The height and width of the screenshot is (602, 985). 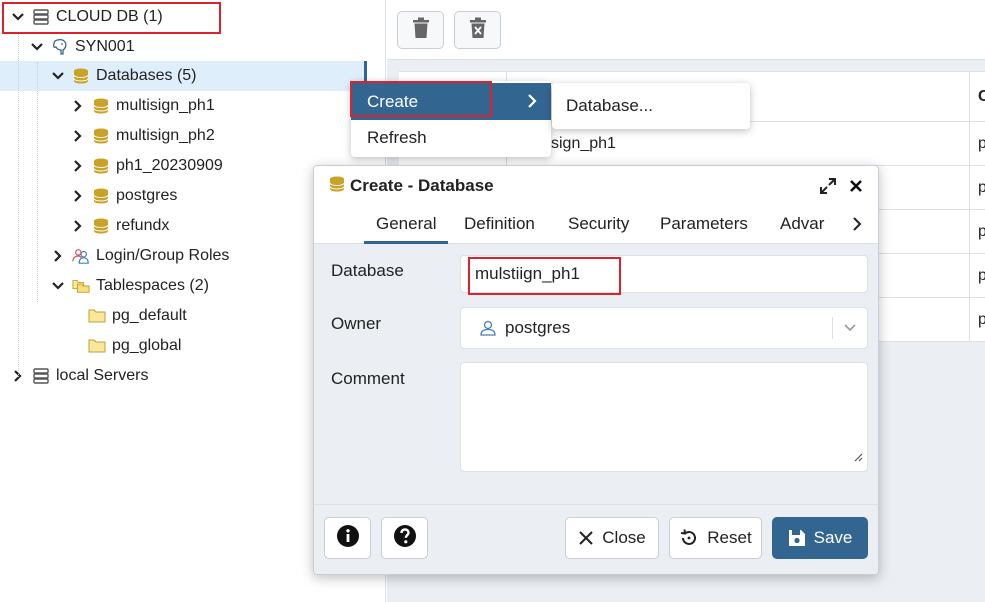 I want to click on tree-item-database: multisign_ph2, so click(x=142, y=136).